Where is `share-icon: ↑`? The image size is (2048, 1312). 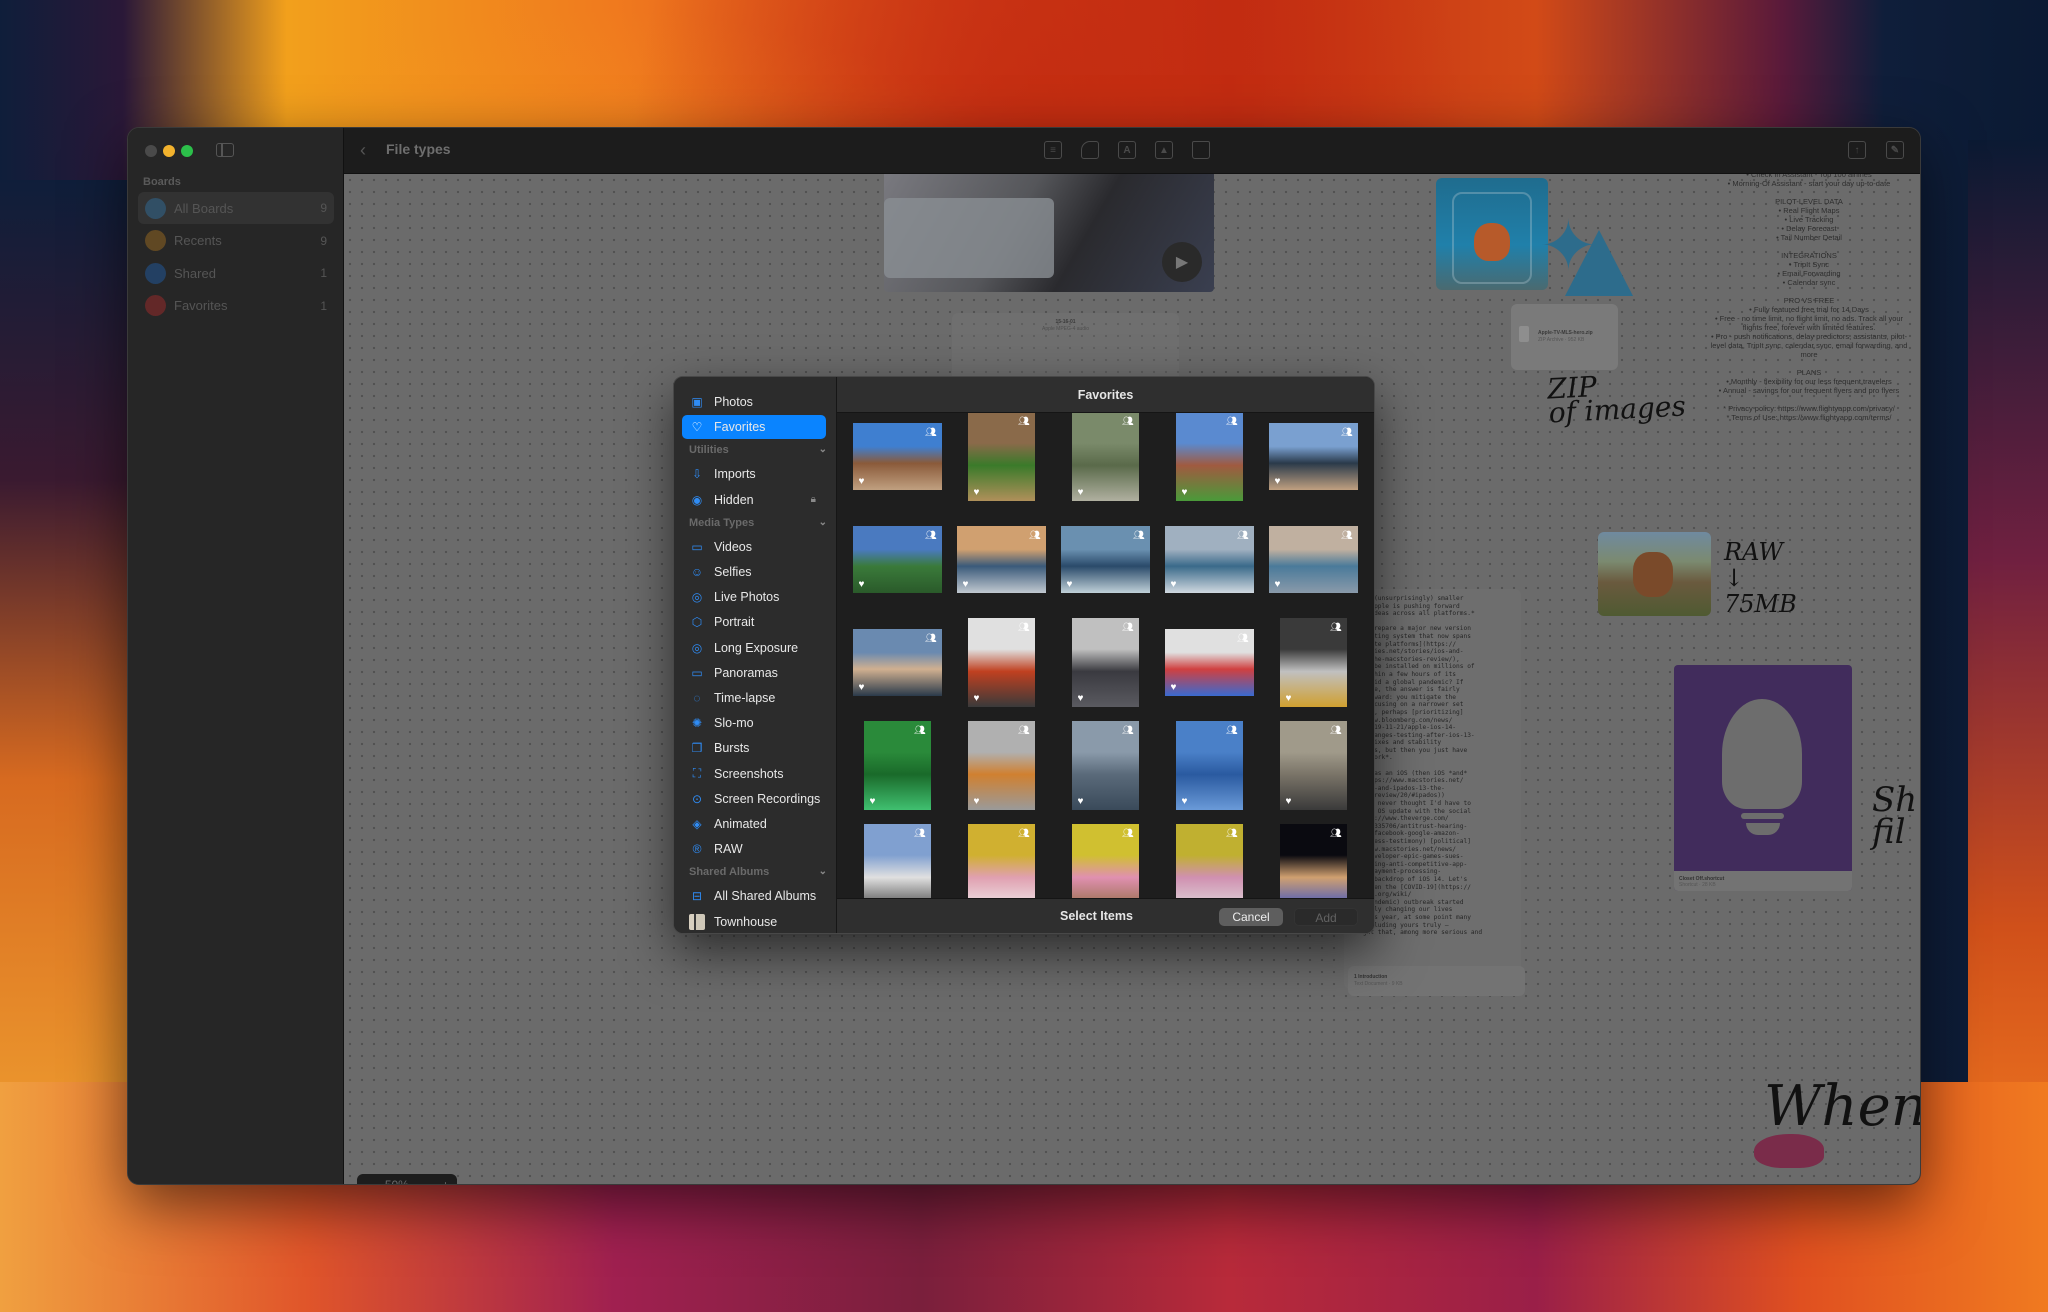
share-icon: ↑ is located at coordinates (1857, 150).